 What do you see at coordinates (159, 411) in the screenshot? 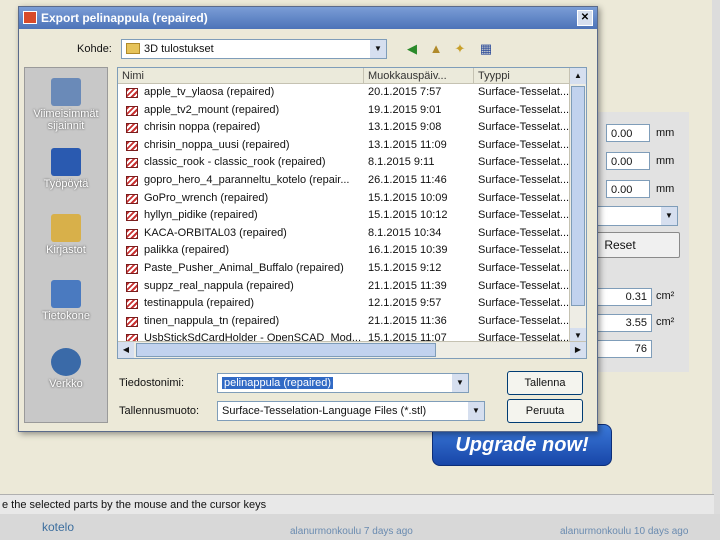
I see `format-label: Tallennusmuoto:` at bounding box center [159, 411].